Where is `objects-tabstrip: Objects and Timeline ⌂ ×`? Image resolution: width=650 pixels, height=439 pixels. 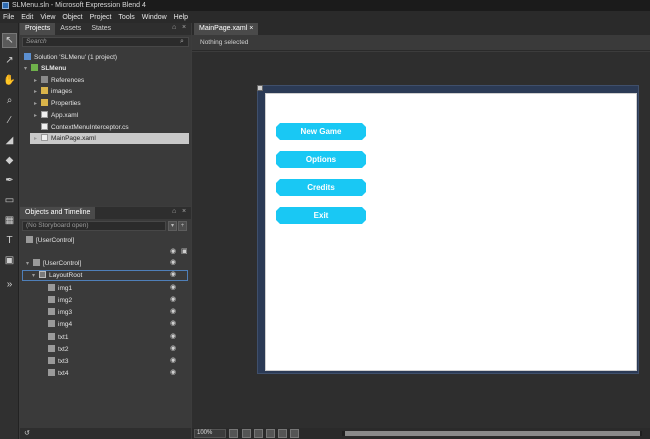 objects-tabstrip: Objects and Timeline ⌂ × is located at coordinates (105, 213).